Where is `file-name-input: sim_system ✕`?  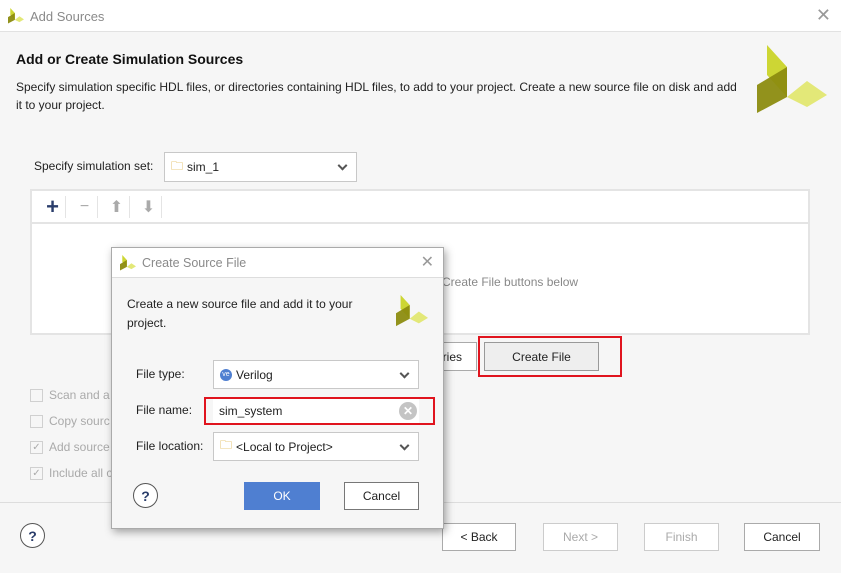 file-name-input: sim_system ✕ is located at coordinates (316, 411).